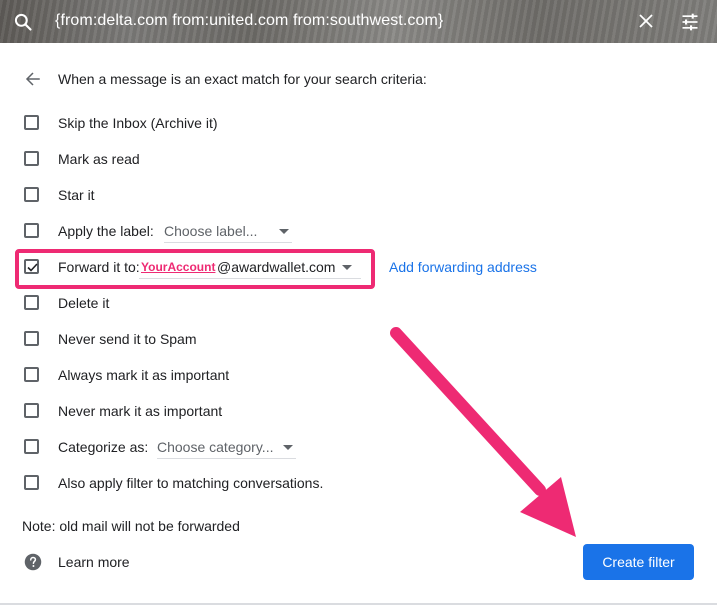 Image resolution: width=717 pixels, height=605 pixels. I want to click on option-label: Mark as read, so click(99, 159).